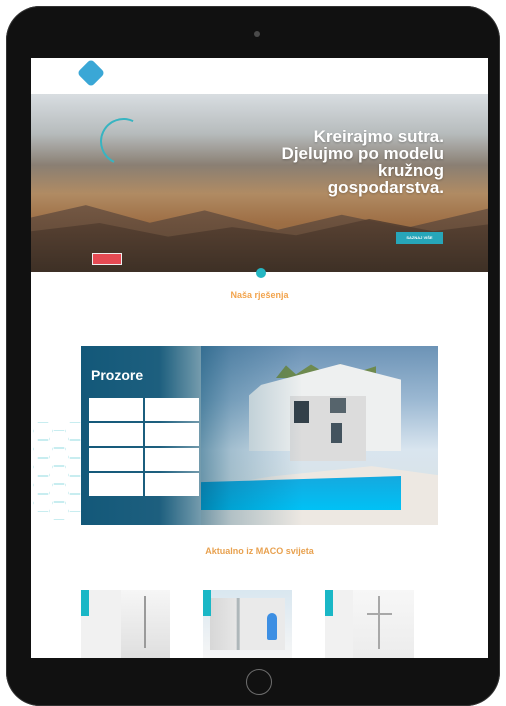 The image size is (506, 706). I want to click on hero-cta-button: SAZNAJ VIŠE, so click(419, 238).